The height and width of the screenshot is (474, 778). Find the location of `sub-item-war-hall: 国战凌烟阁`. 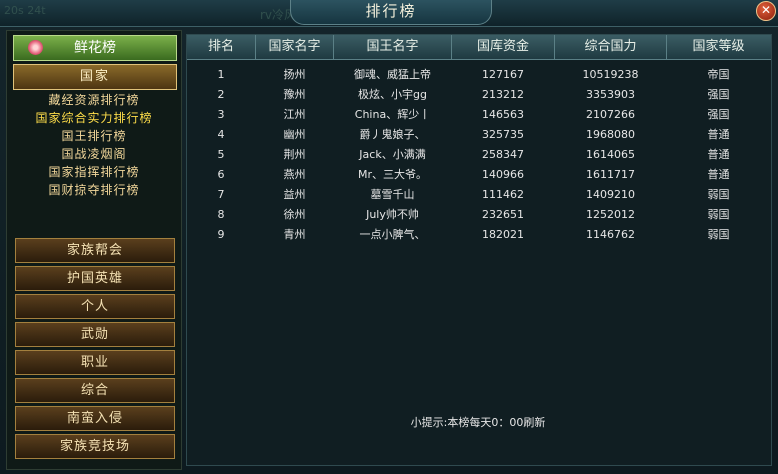

sub-item-war-hall: 国战凌烟阁 is located at coordinates (94, 154).